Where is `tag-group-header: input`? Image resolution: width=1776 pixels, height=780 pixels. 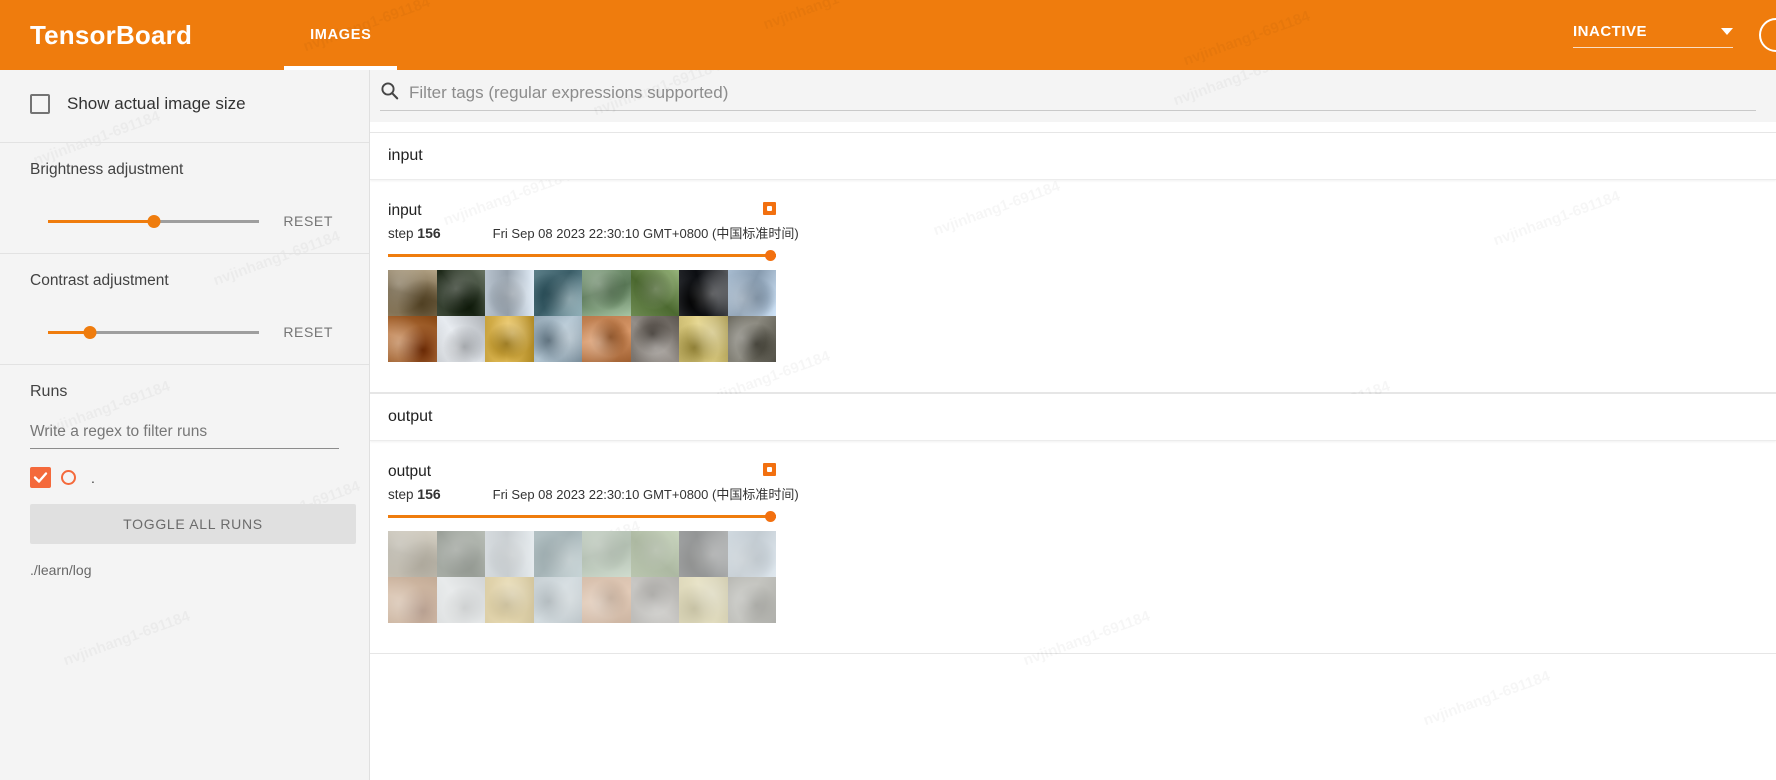 tag-group-header: input is located at coordinates (1073, 156).